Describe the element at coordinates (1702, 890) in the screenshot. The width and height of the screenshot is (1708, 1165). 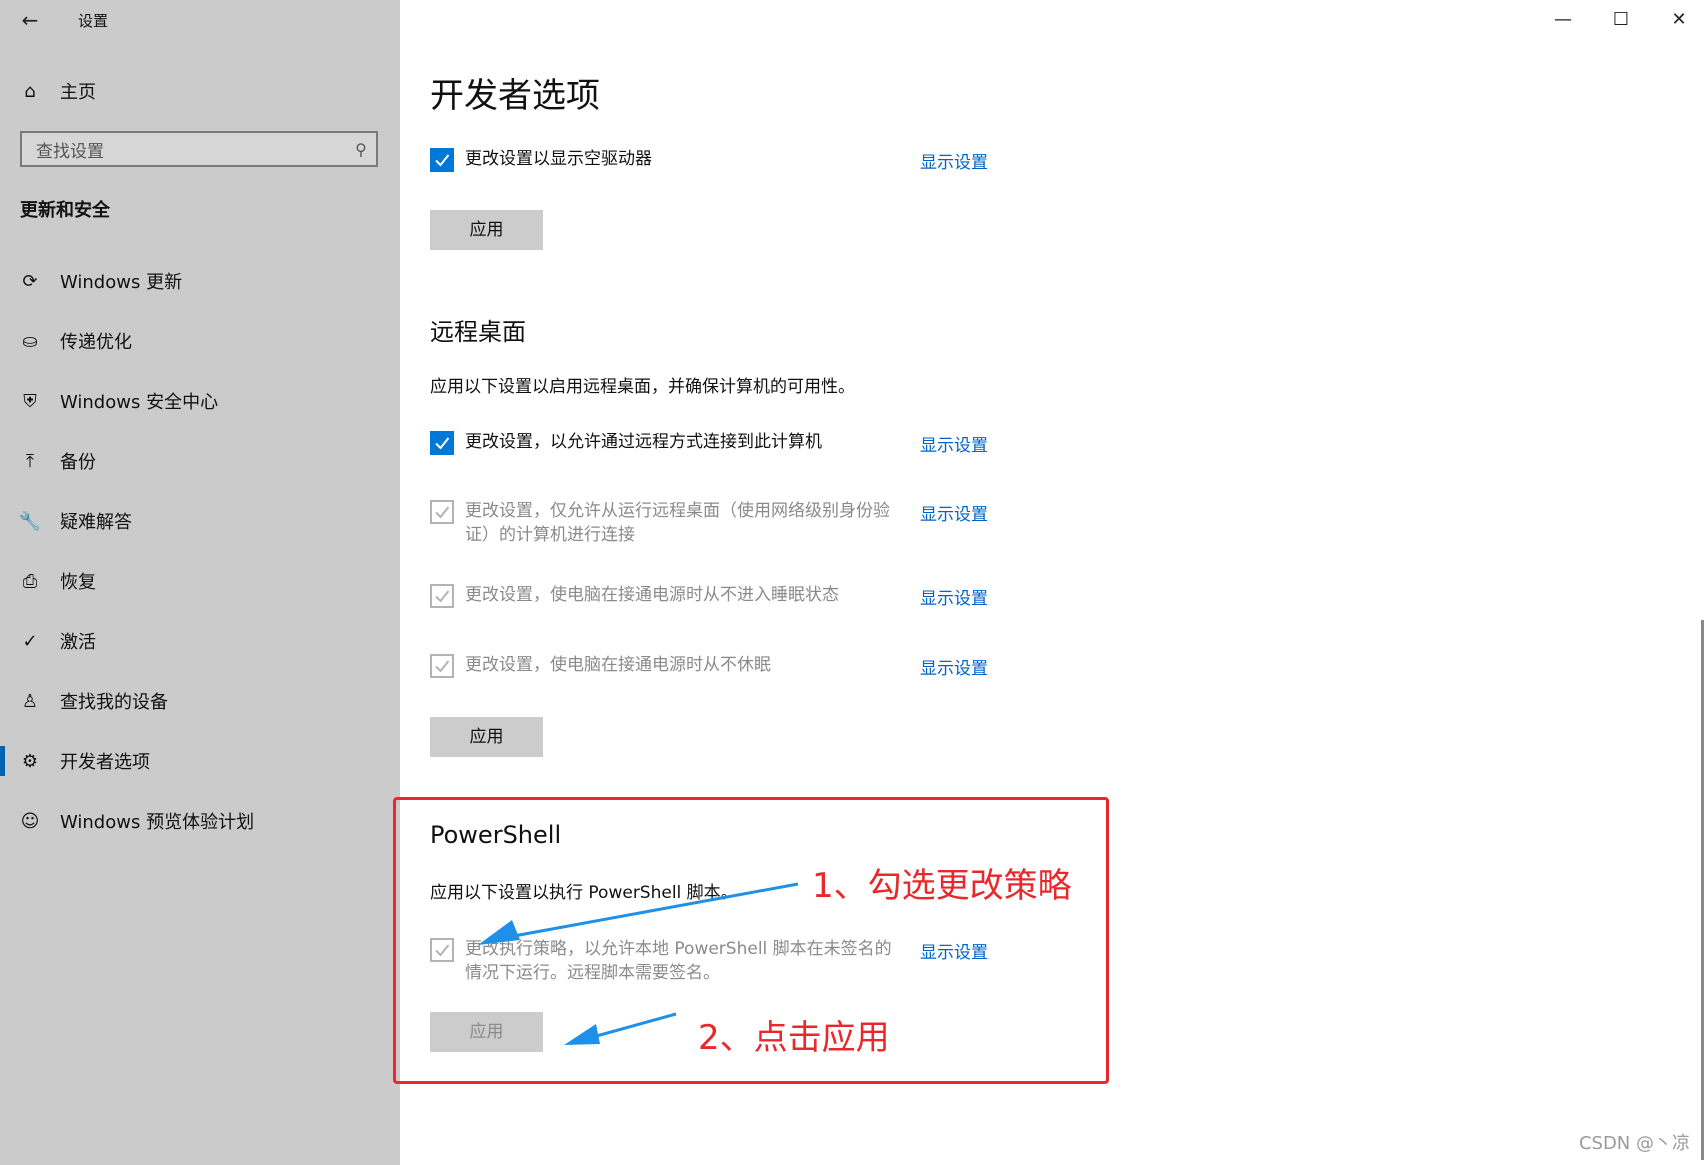
I see `scrollbar-thumb` at that location.